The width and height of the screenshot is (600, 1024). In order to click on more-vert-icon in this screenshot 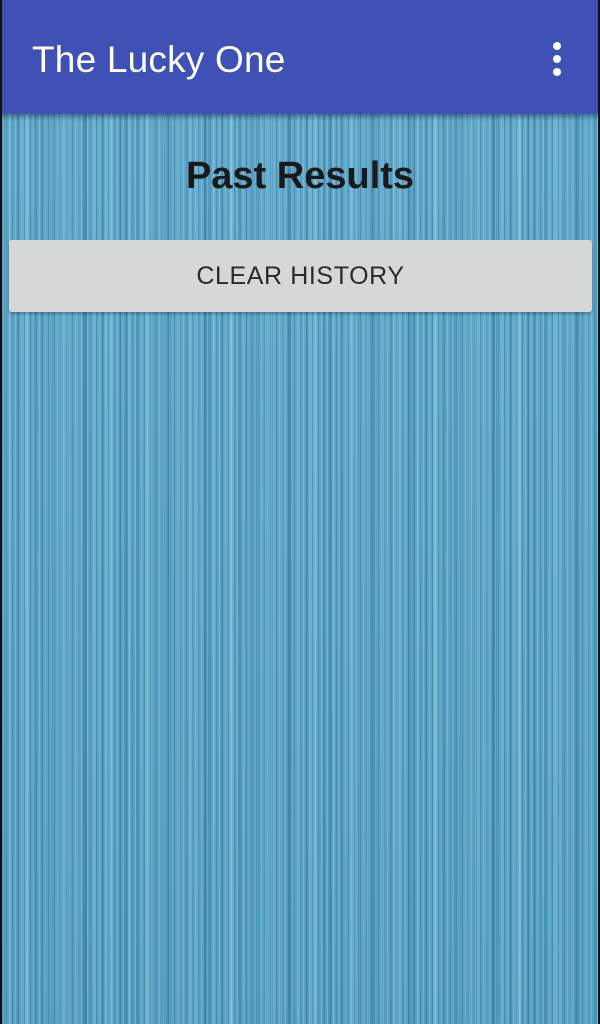, I will do `click(557, 59)`.